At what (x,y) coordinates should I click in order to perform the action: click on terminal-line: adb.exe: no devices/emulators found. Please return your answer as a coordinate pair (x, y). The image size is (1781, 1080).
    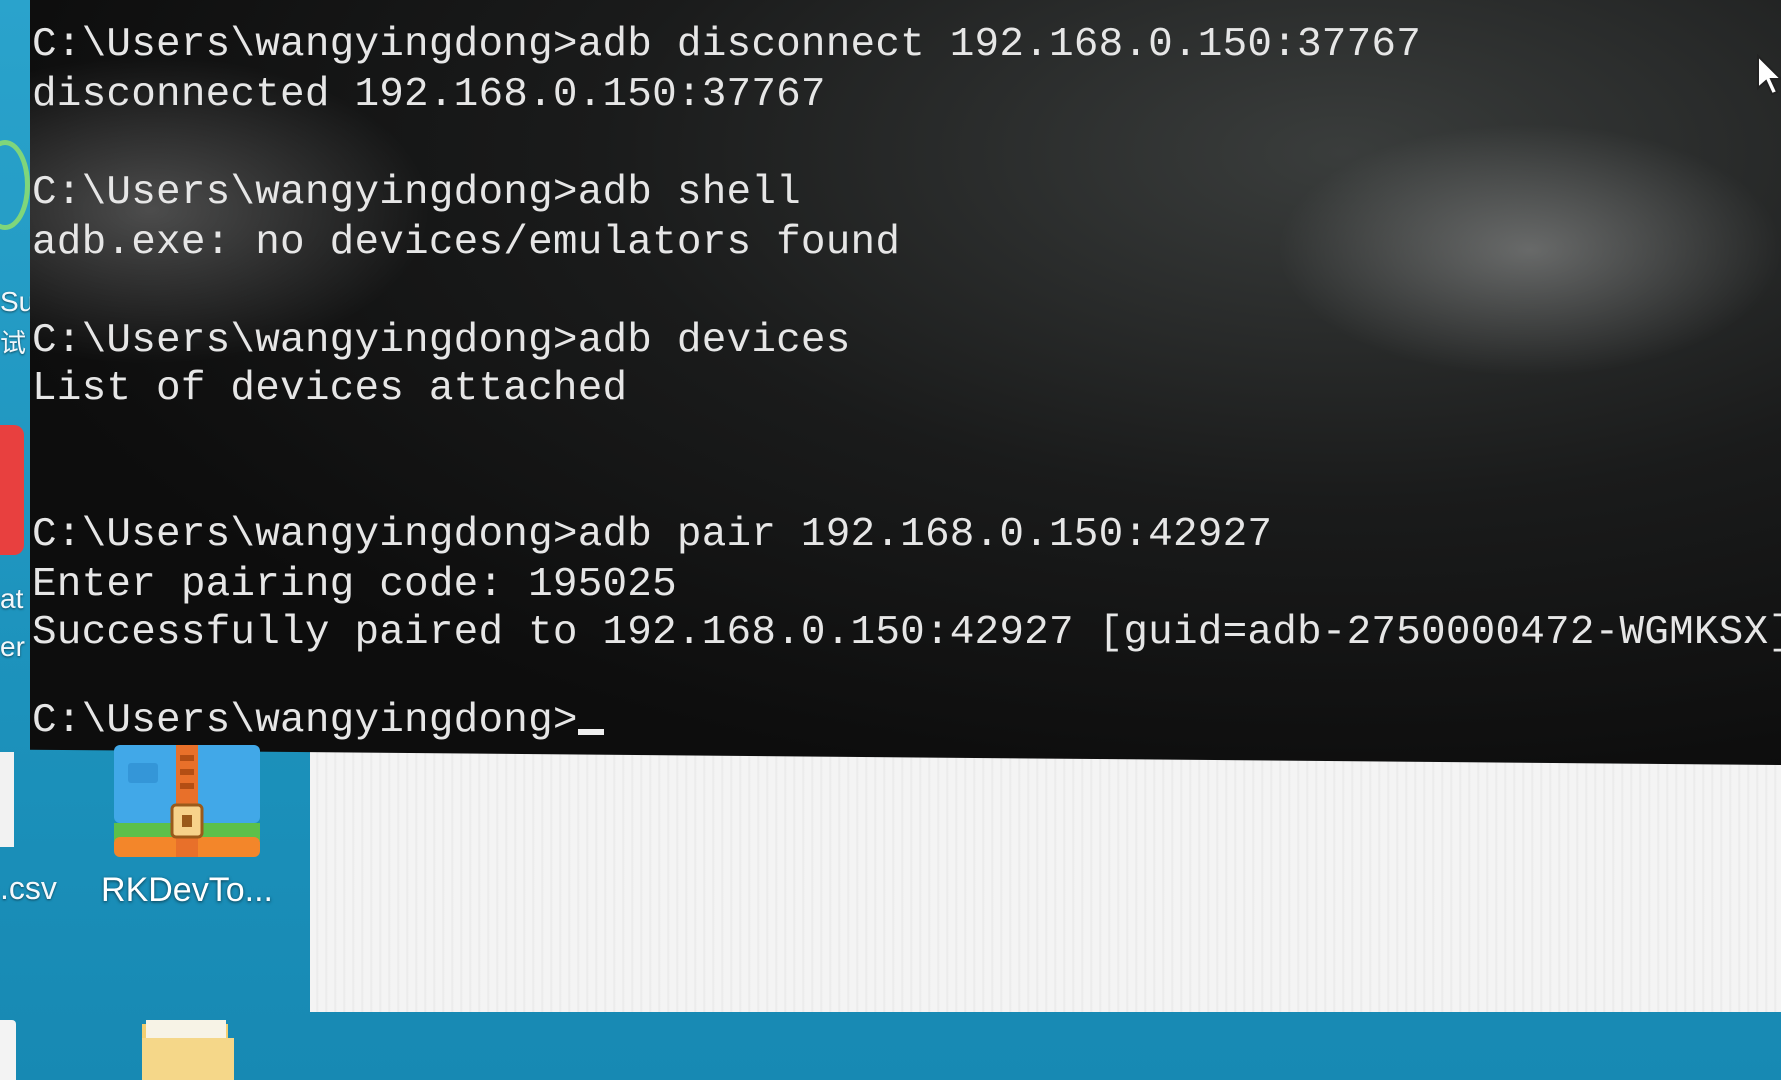
    Looking at the image, I should click on (466, 243).